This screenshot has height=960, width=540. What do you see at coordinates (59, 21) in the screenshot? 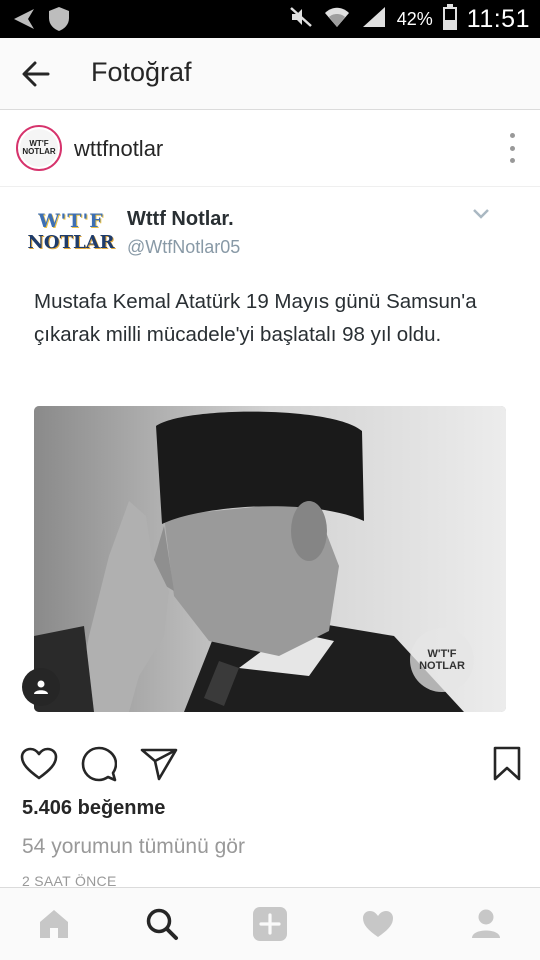
I see `shield-icon` at bounding box center [59, 21].